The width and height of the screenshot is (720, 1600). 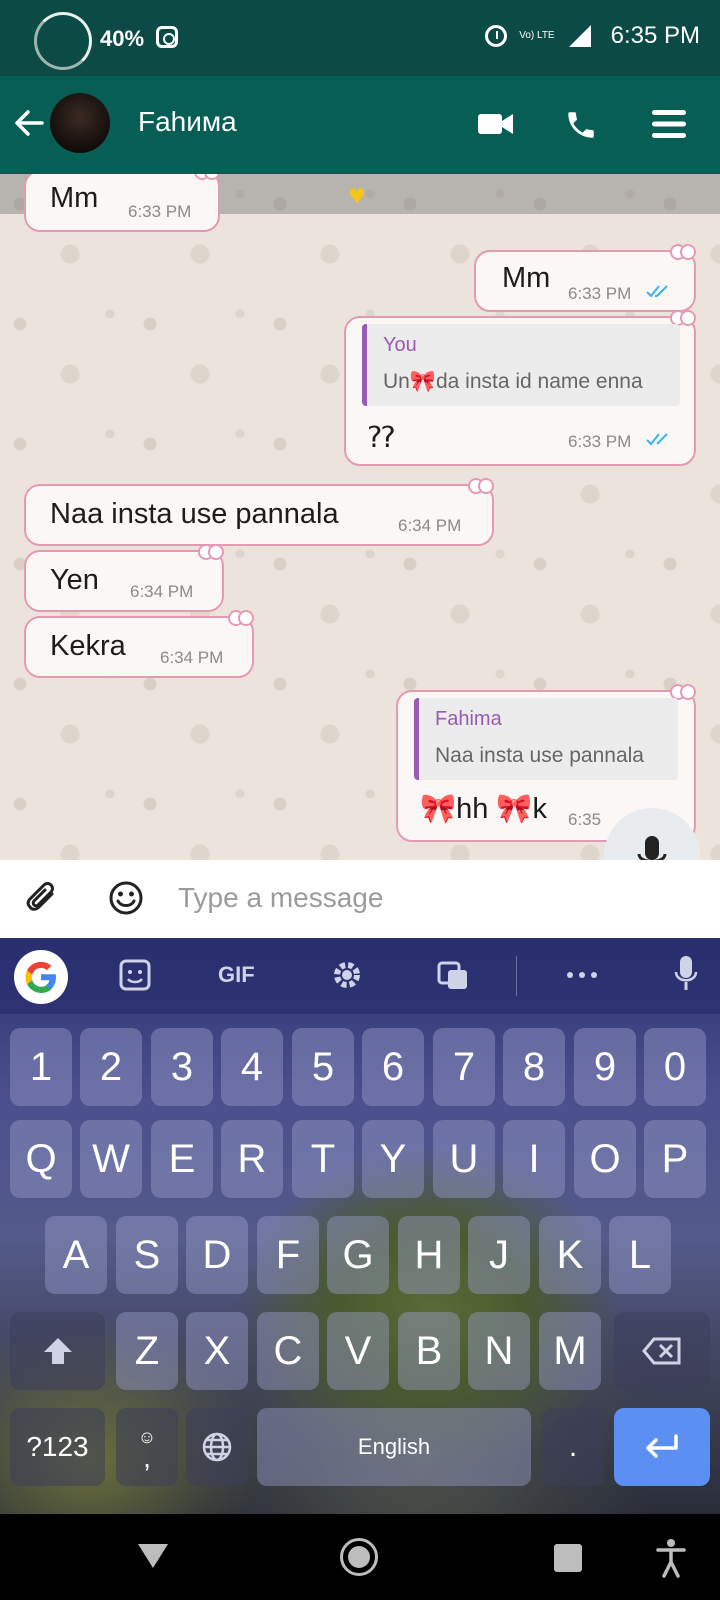 I want to click on video-call-icon, so click(x=496, y=124).